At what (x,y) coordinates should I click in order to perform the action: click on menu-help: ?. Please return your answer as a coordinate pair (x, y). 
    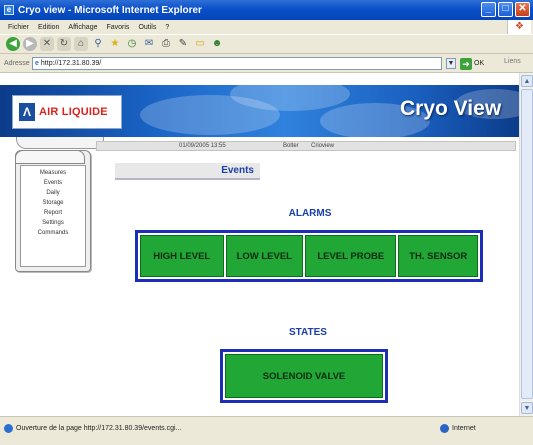
    Looking at the image, I should click on (167, 27).